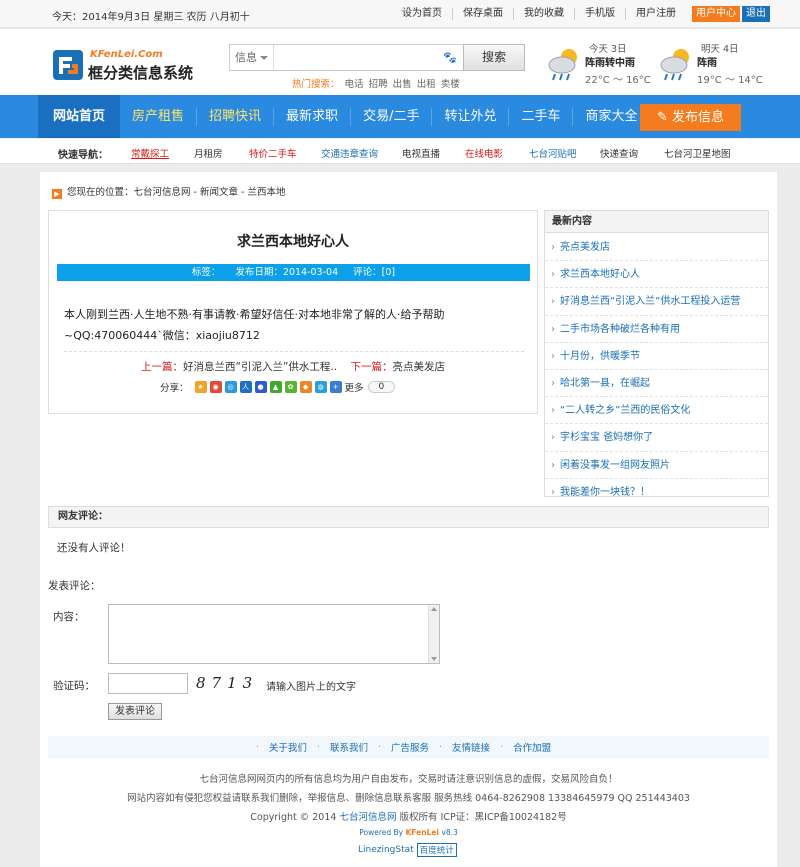  I want to click on my-favorites-link: 我的收藏, so click(543, 14).